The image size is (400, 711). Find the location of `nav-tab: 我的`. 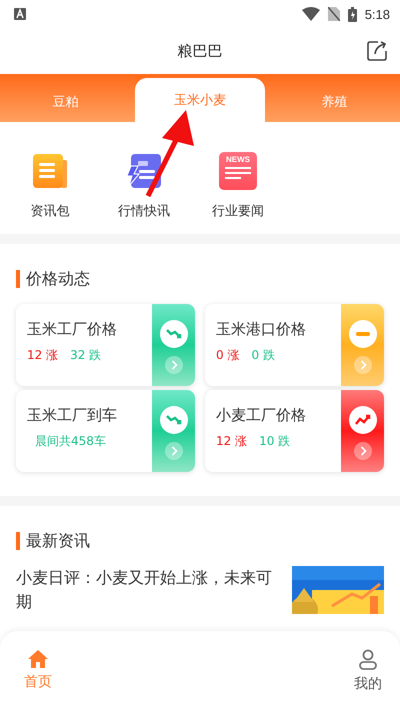

nav-tab: 我的 is located at coordinates (368, 671).